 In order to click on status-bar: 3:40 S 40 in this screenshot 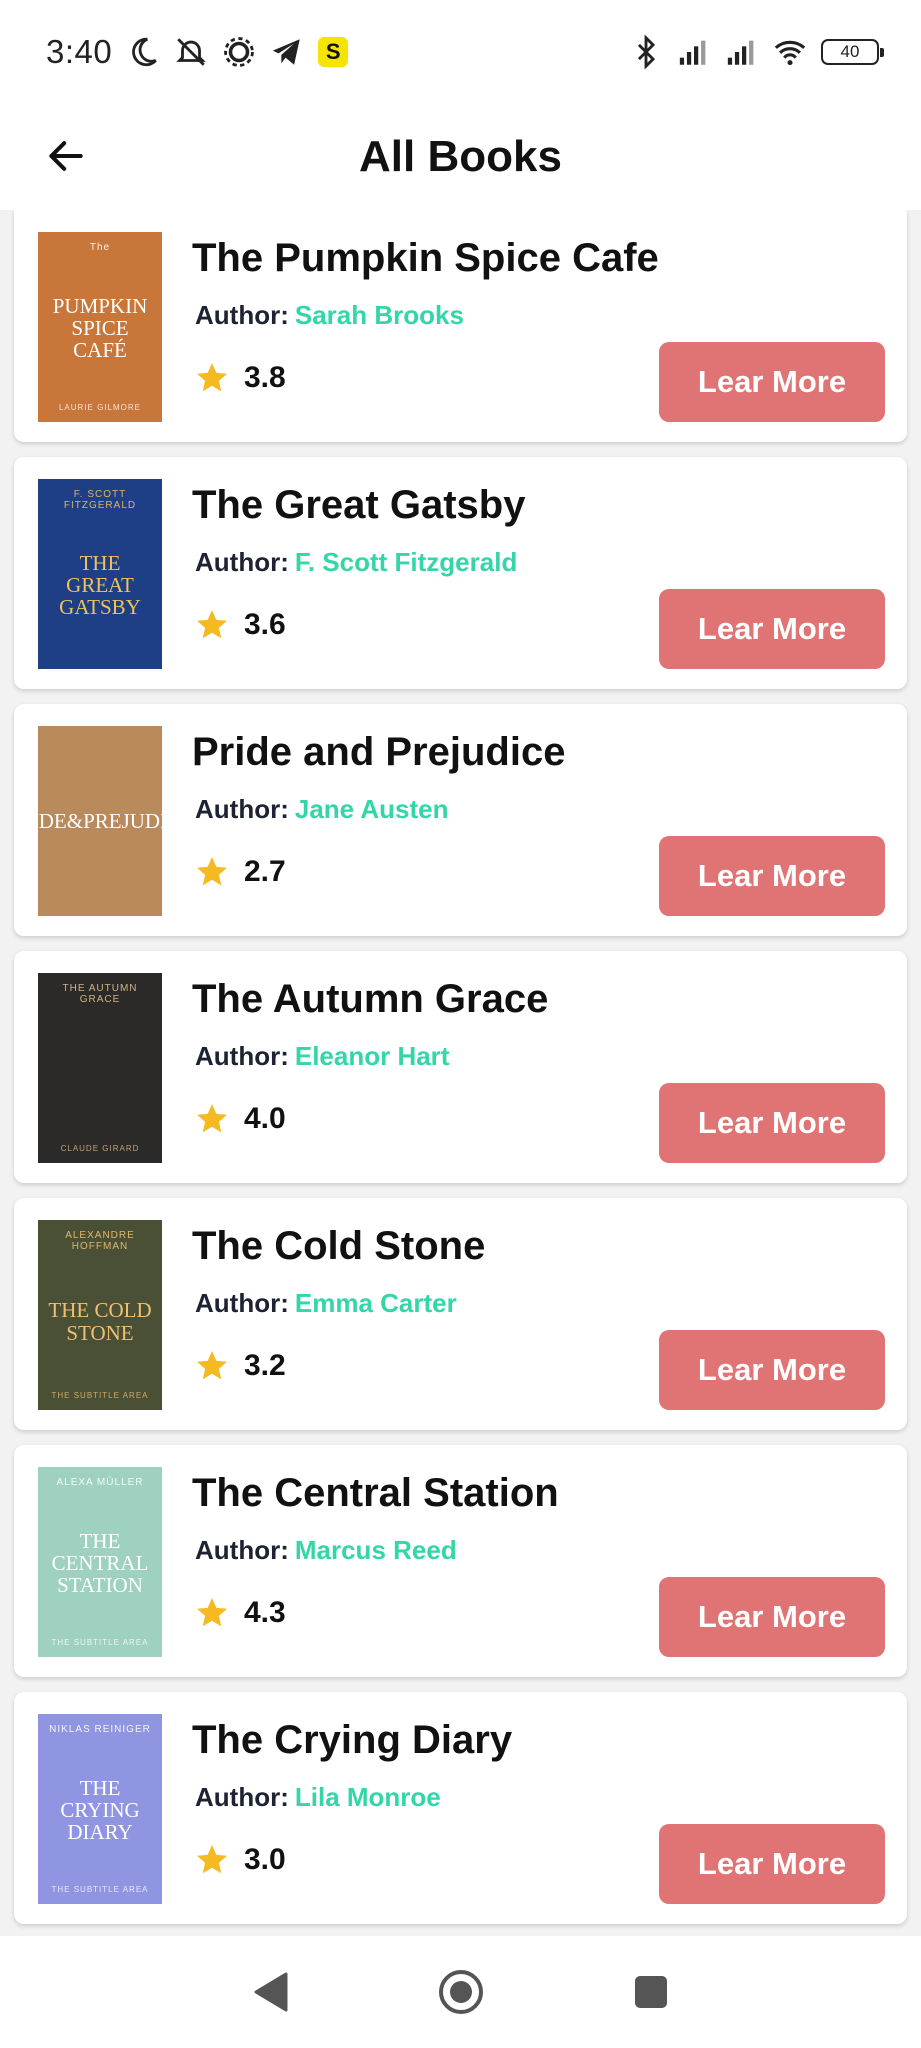, I will do `click(460, 52)`.